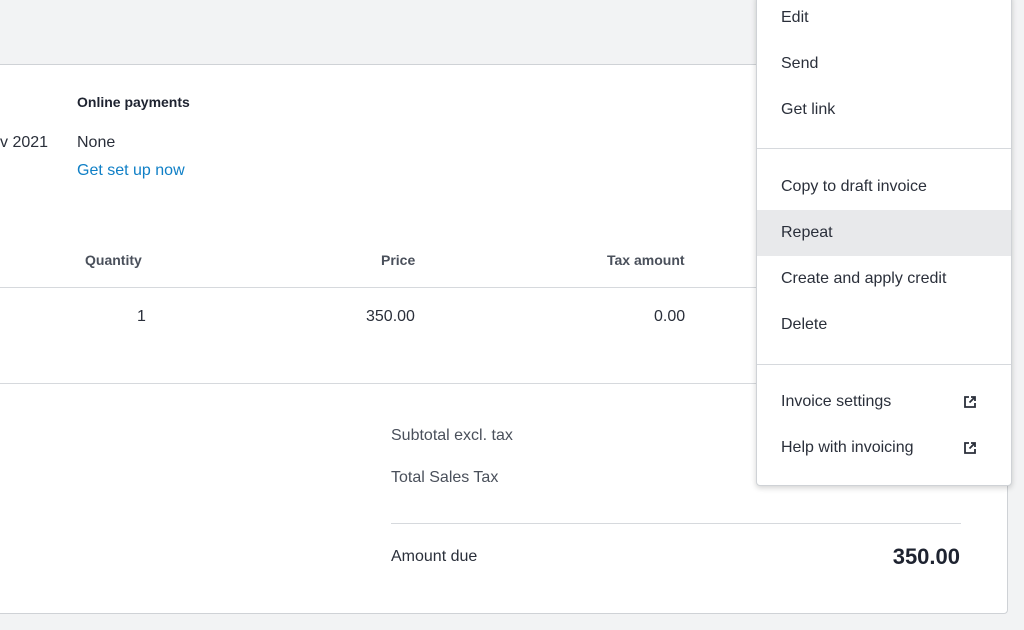 This screenshot has width=1024, height=630. What do you see at coordinates (141, 316) in the screenshot?
I see `quantity-cell: 1` at bounding box center [141, 316].